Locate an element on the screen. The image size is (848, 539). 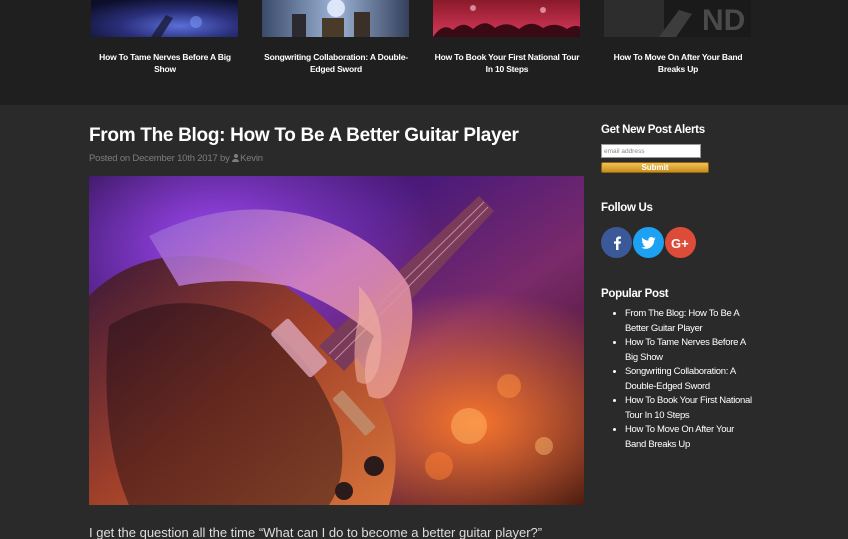
email-field is located at coordinates (651, 151).